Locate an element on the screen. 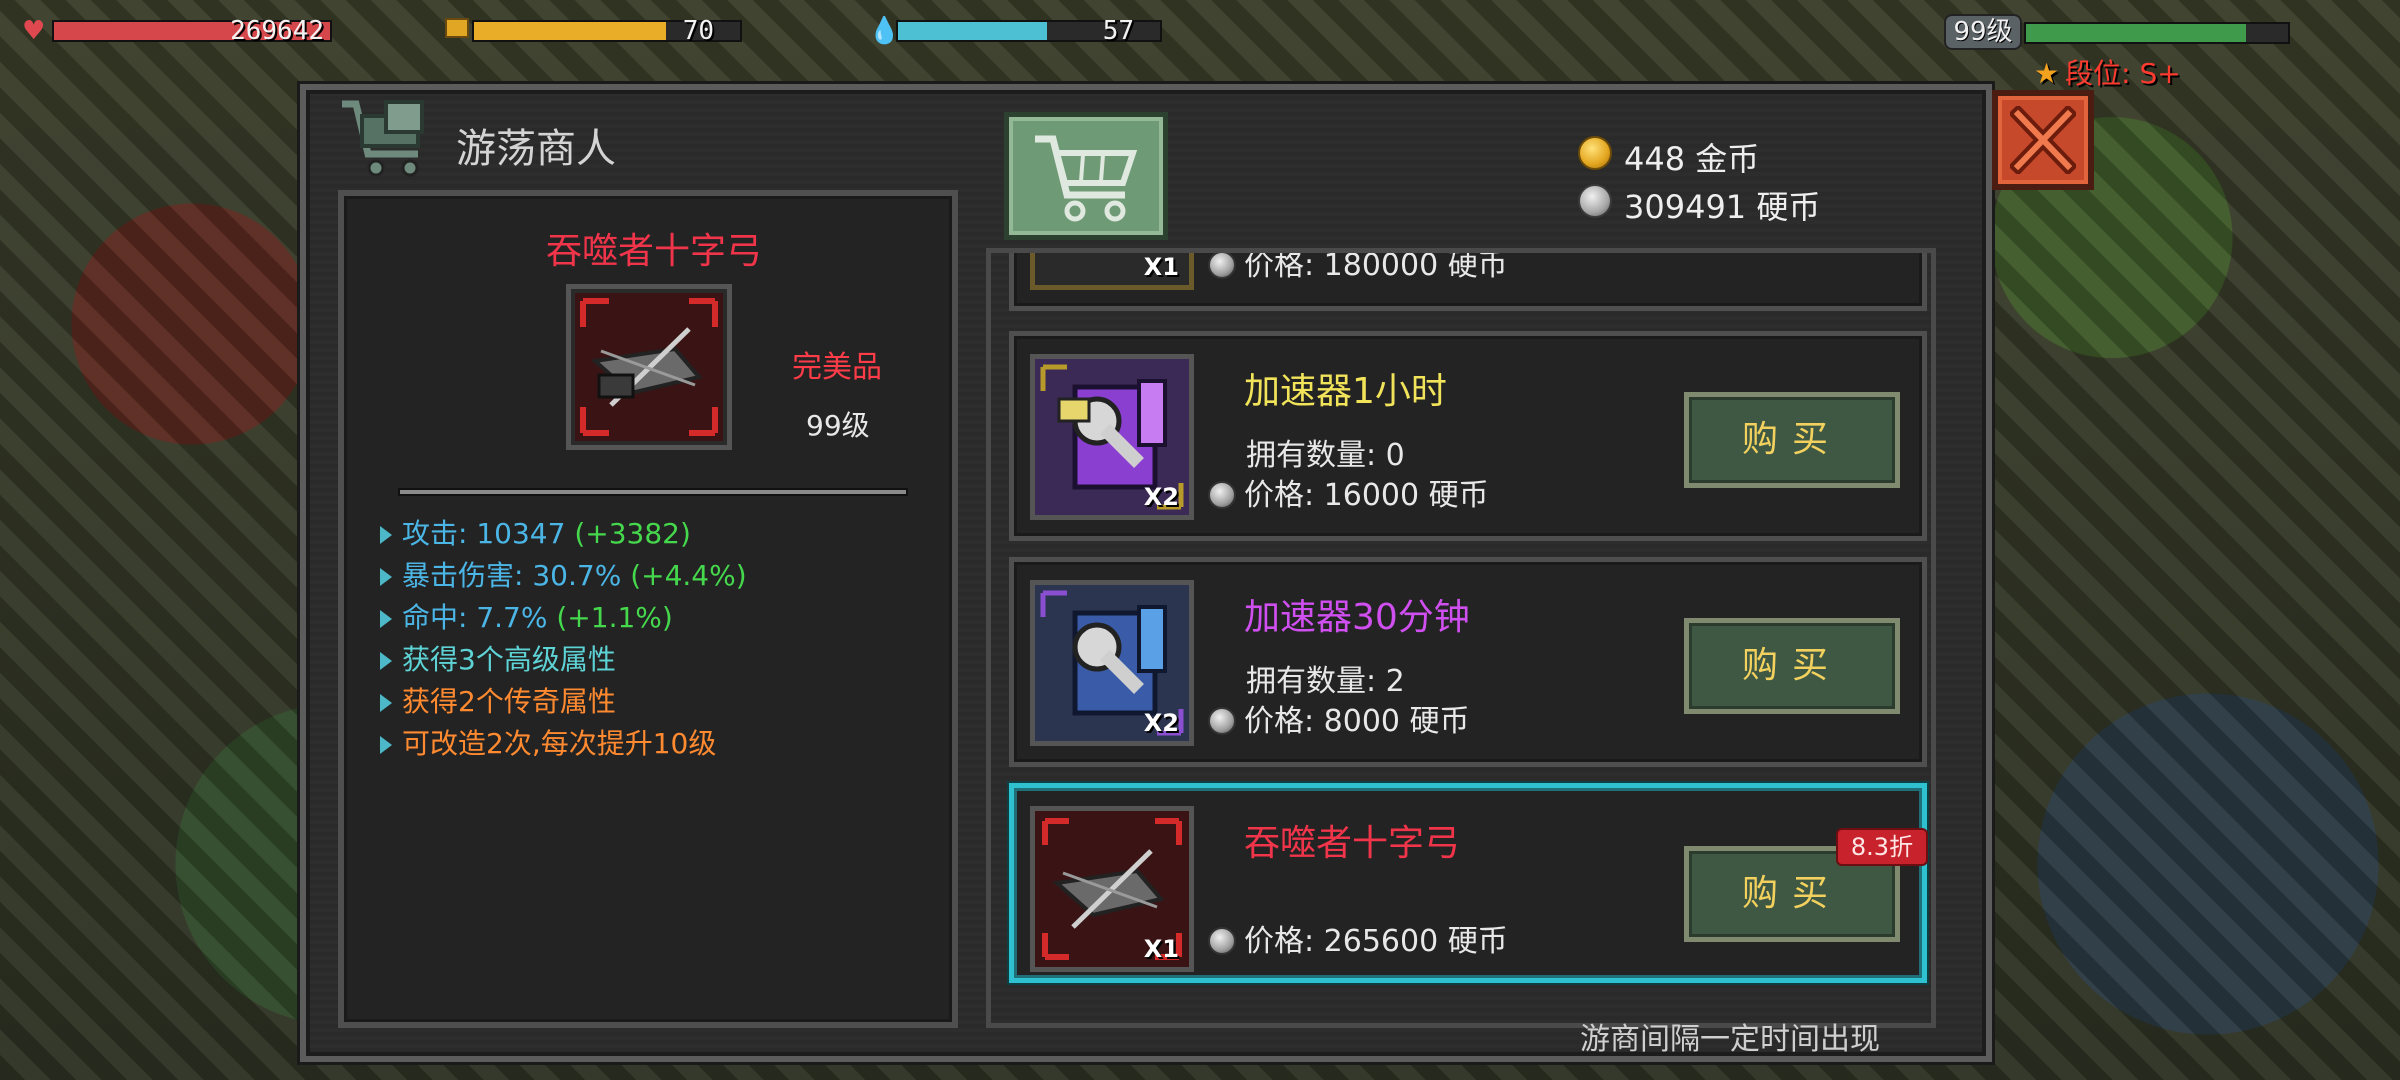 Image resolution: width=2400 pixels, height=1080 pixels. hp-bar: 269642 is located at coordinates (192, 31).